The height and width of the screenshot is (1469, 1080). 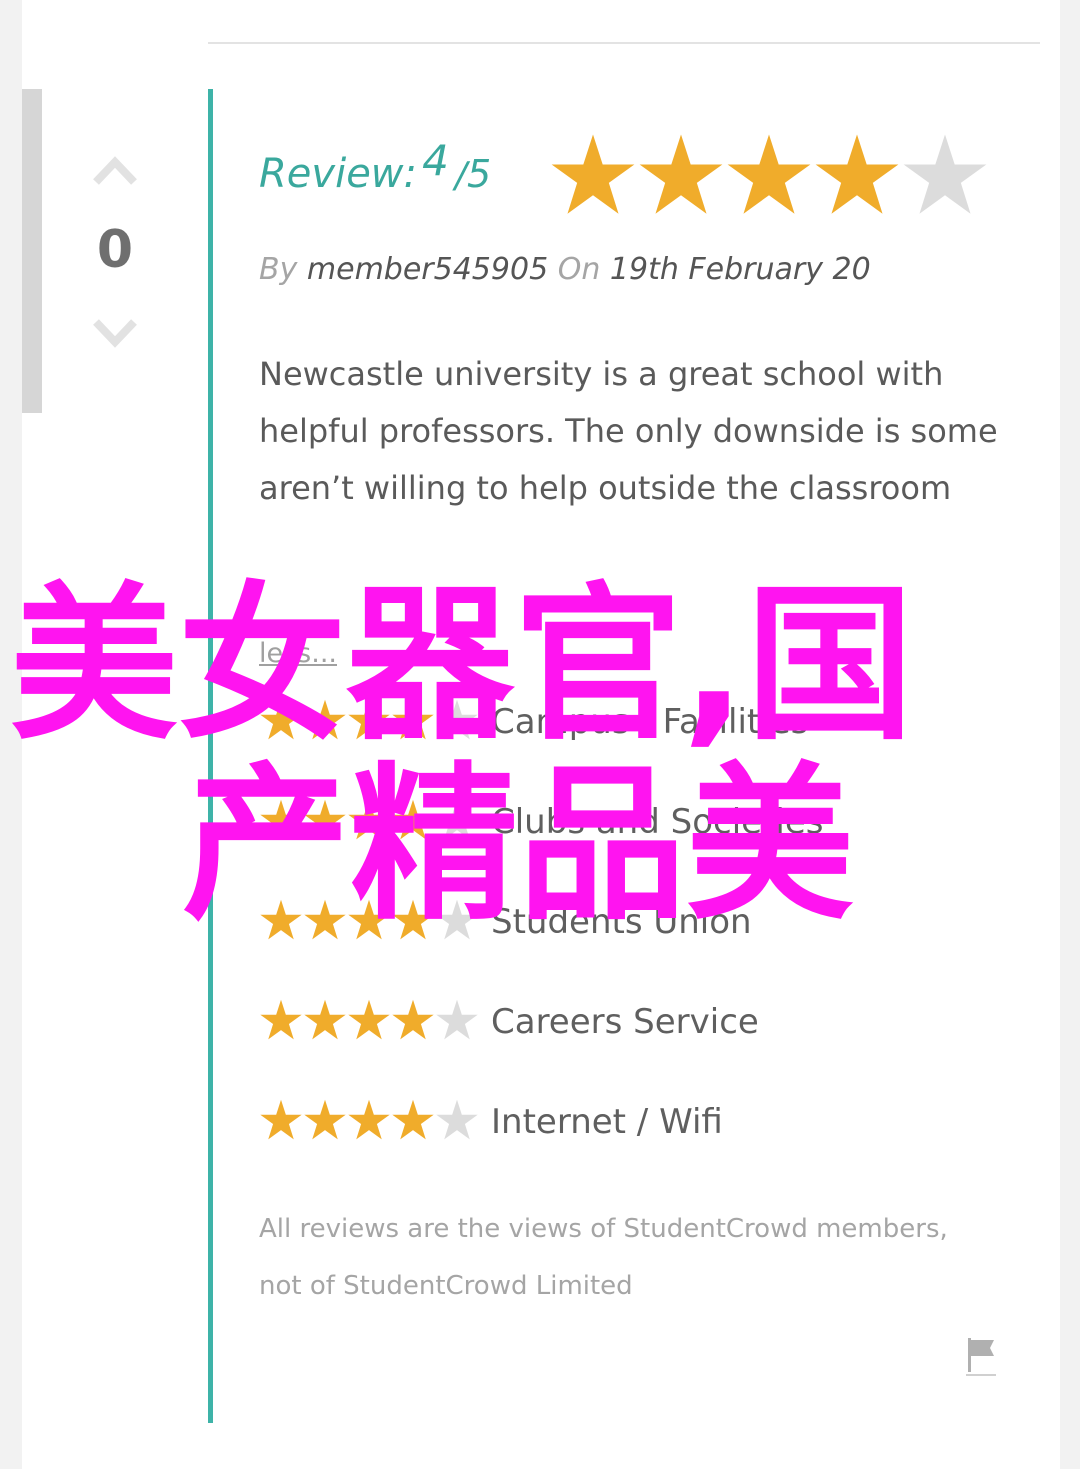 I want to click on chevron-down-icon, so click(x=115, y=333).